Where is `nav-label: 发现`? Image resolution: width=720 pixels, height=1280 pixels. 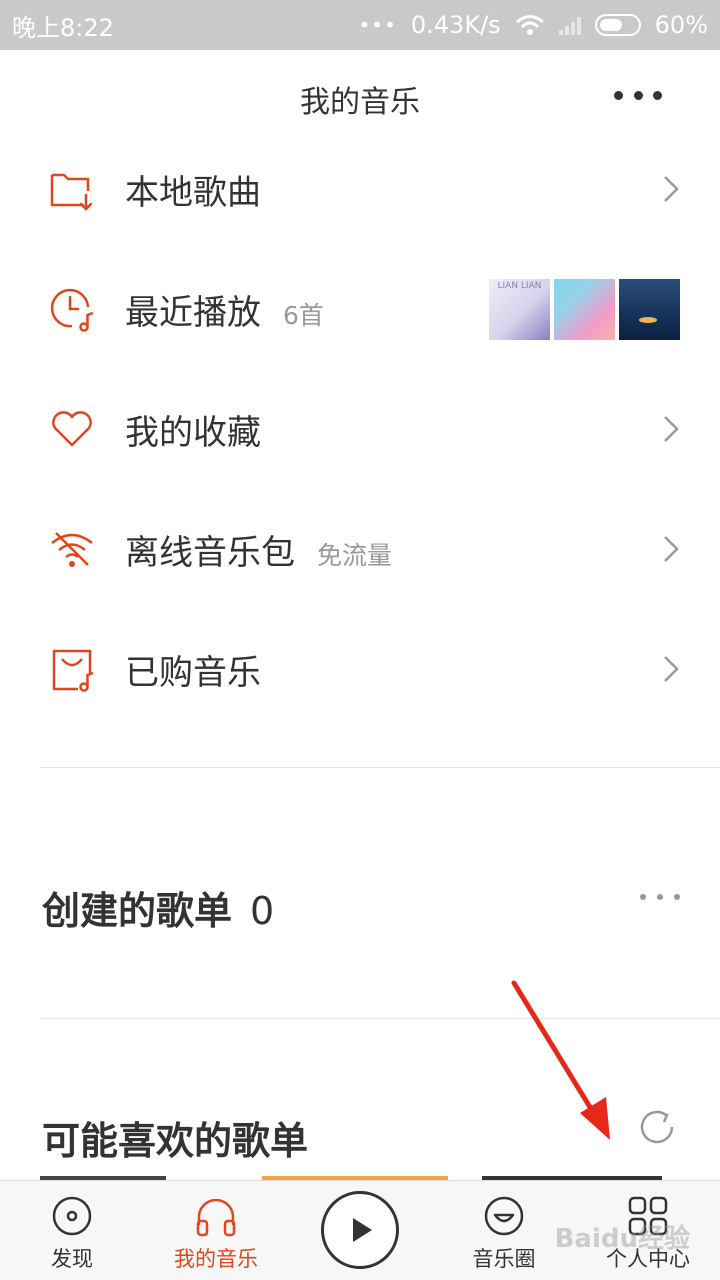
nav-label: 发现 is located at coordinates (72, 1259).